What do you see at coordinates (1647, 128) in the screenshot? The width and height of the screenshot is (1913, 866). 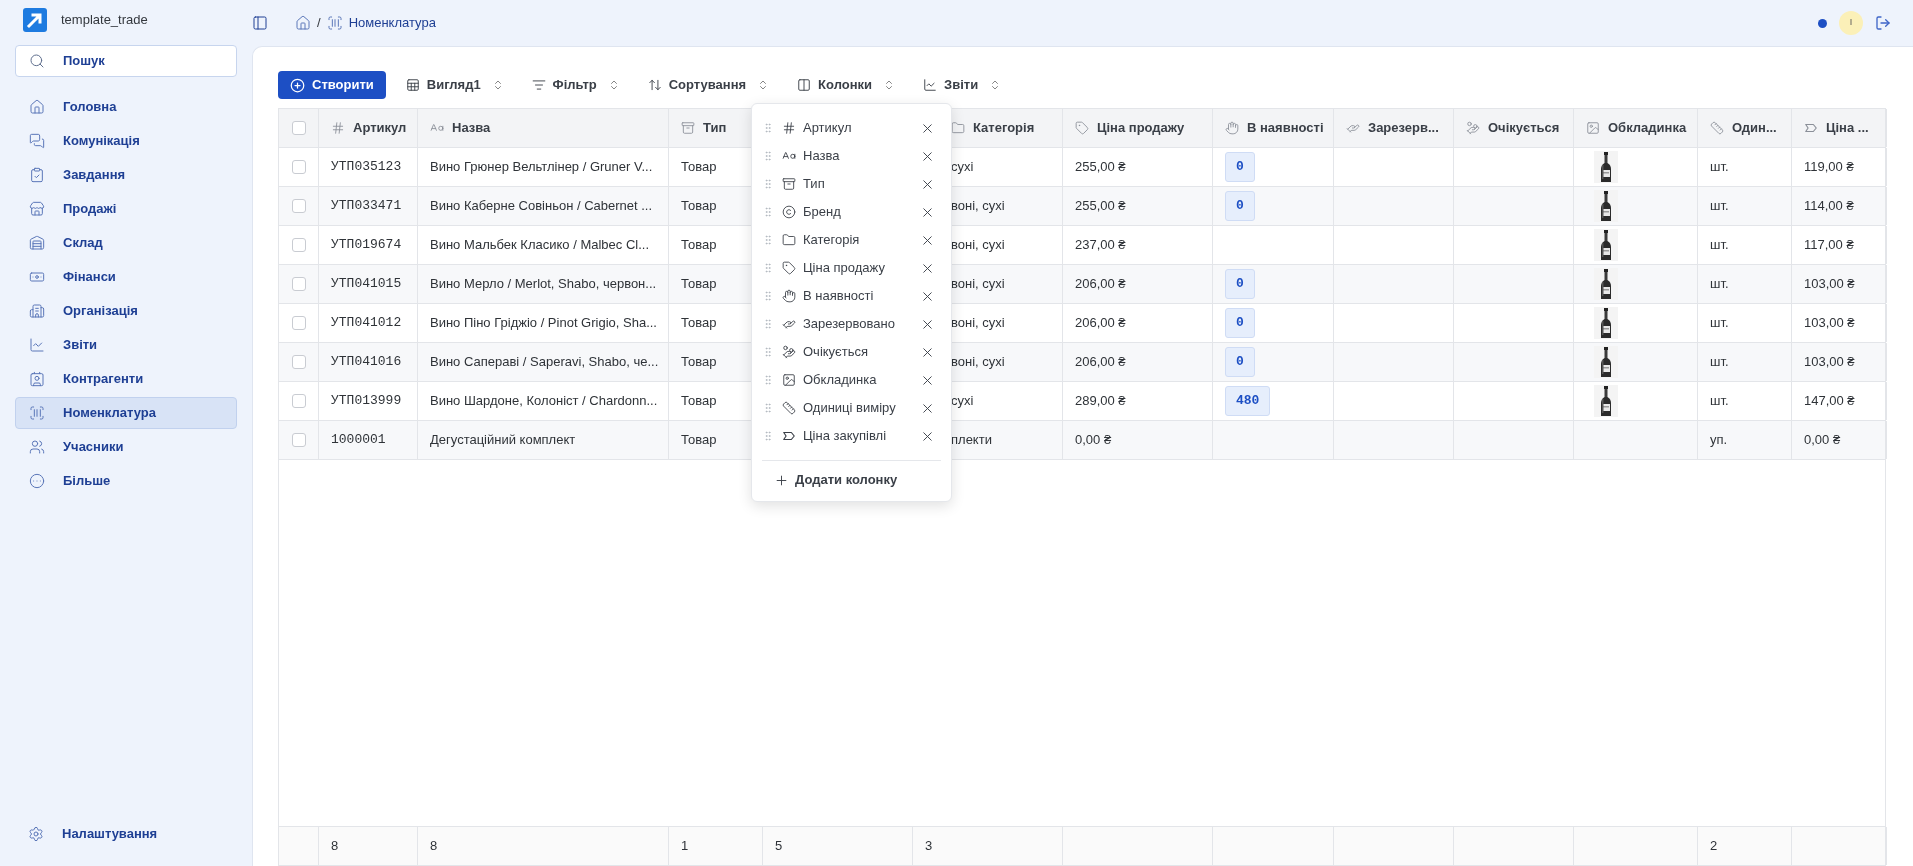 I see `column-header: Обкладинка` at bounding box center [1647, 128].